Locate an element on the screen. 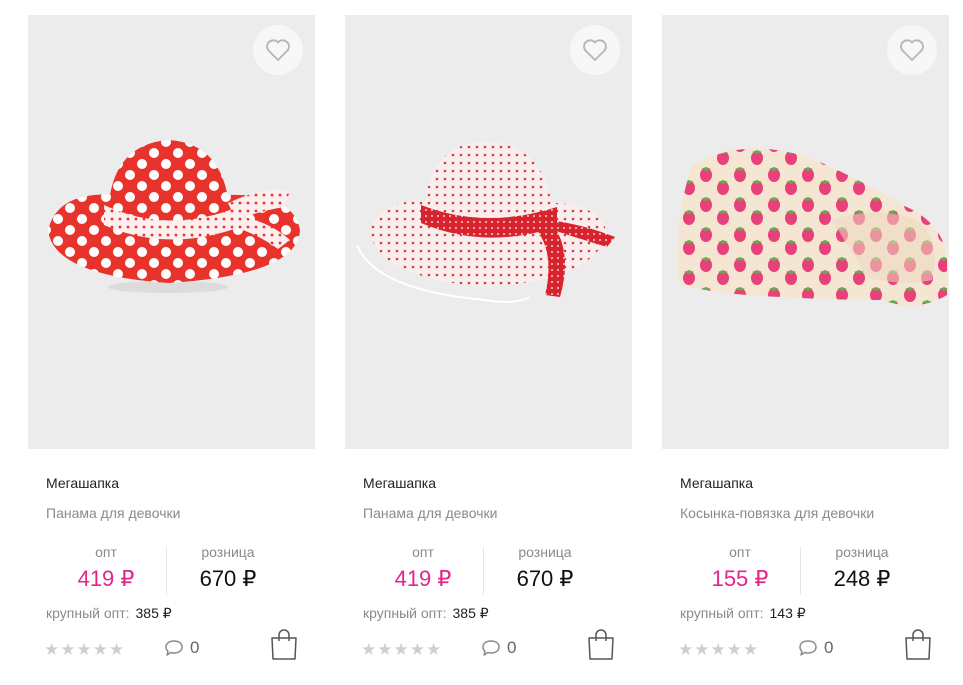  bulk-price-row: крупный опт: 143 ₽ is located at coordinates (743, 613).